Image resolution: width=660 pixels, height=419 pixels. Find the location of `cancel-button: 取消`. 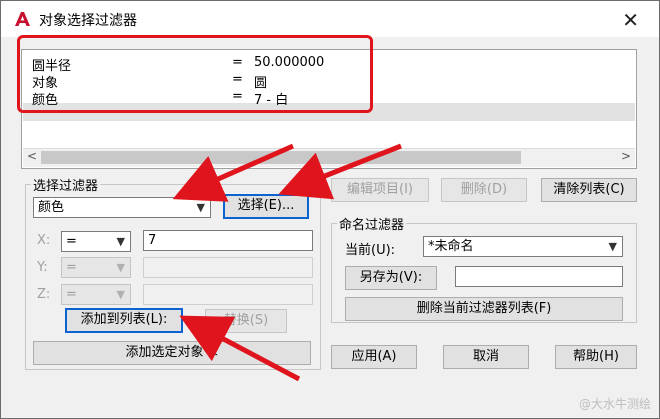

cancel-button: 取消 is located at coordinates (486, 357).